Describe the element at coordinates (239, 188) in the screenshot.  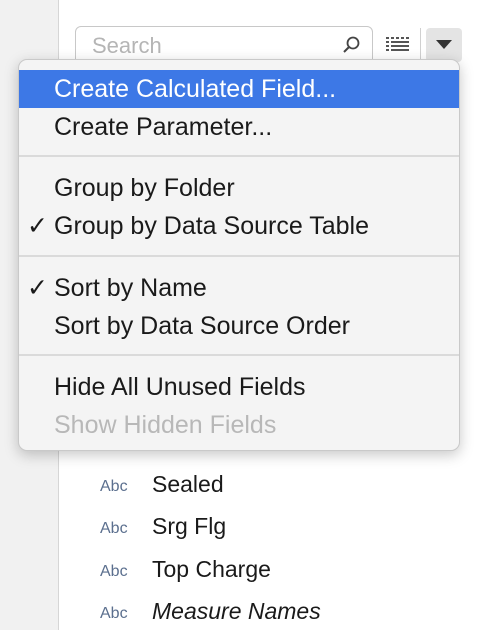
I see `menu-item-group-by-folder: Group by Folder` at that location.